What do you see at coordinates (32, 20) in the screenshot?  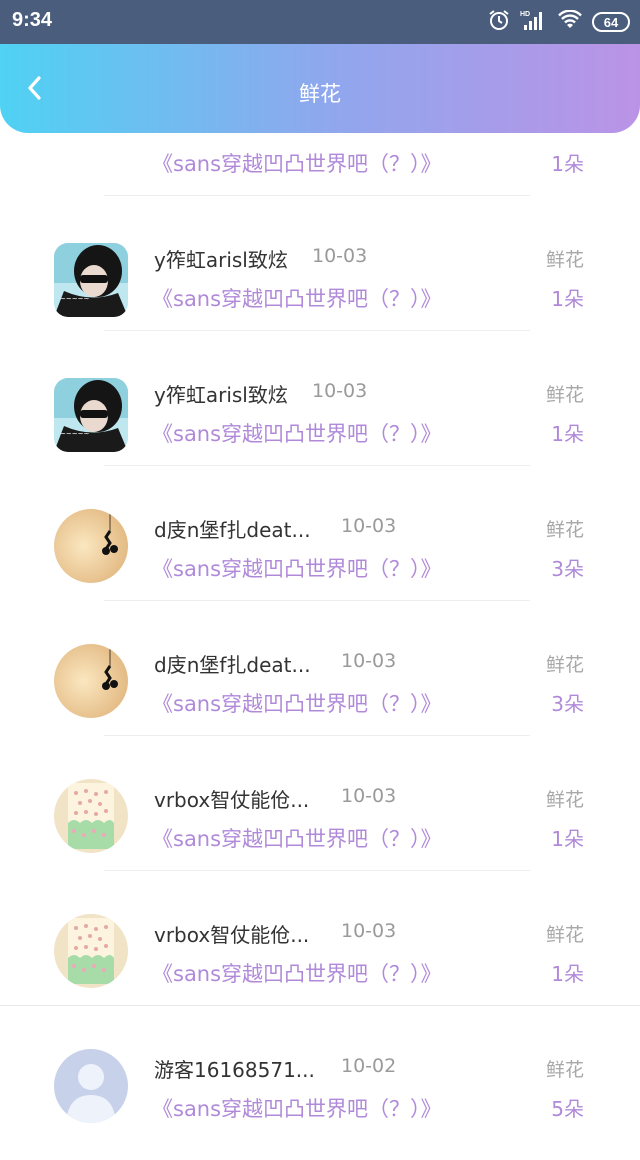 I see `status-time: 9:34` at bounding box center [32, 20].